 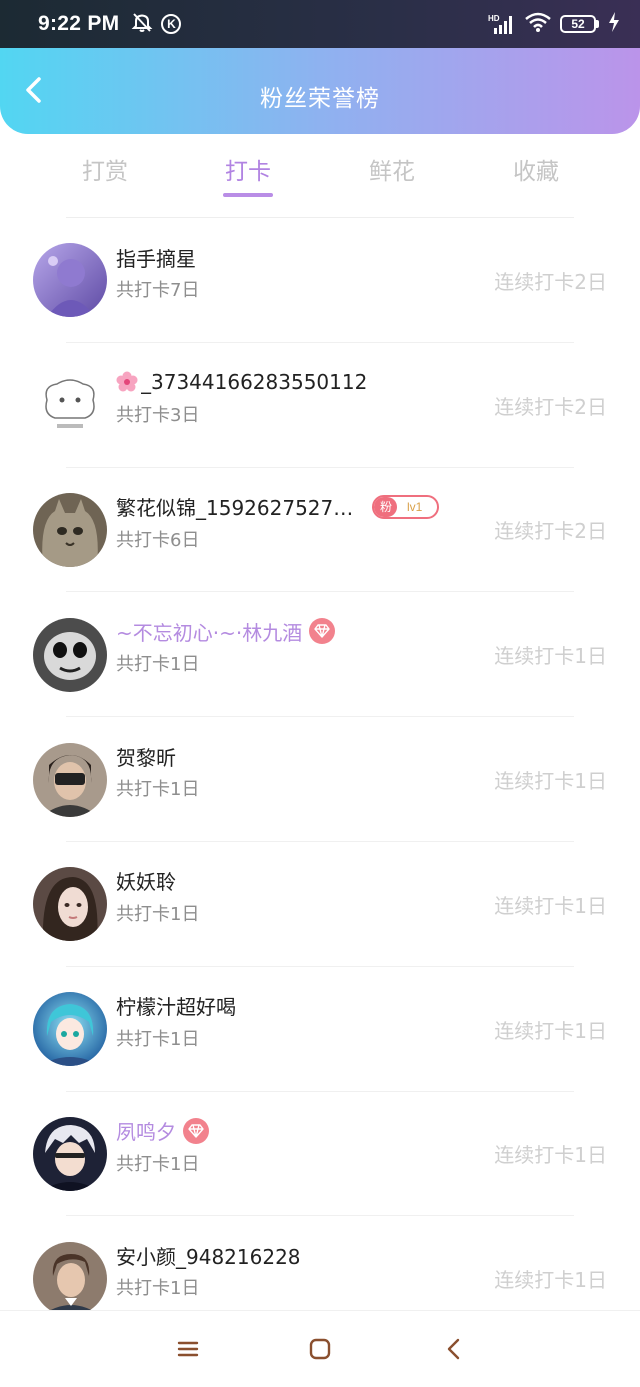 I want to click on home-button, so click(x=320, y=1349).